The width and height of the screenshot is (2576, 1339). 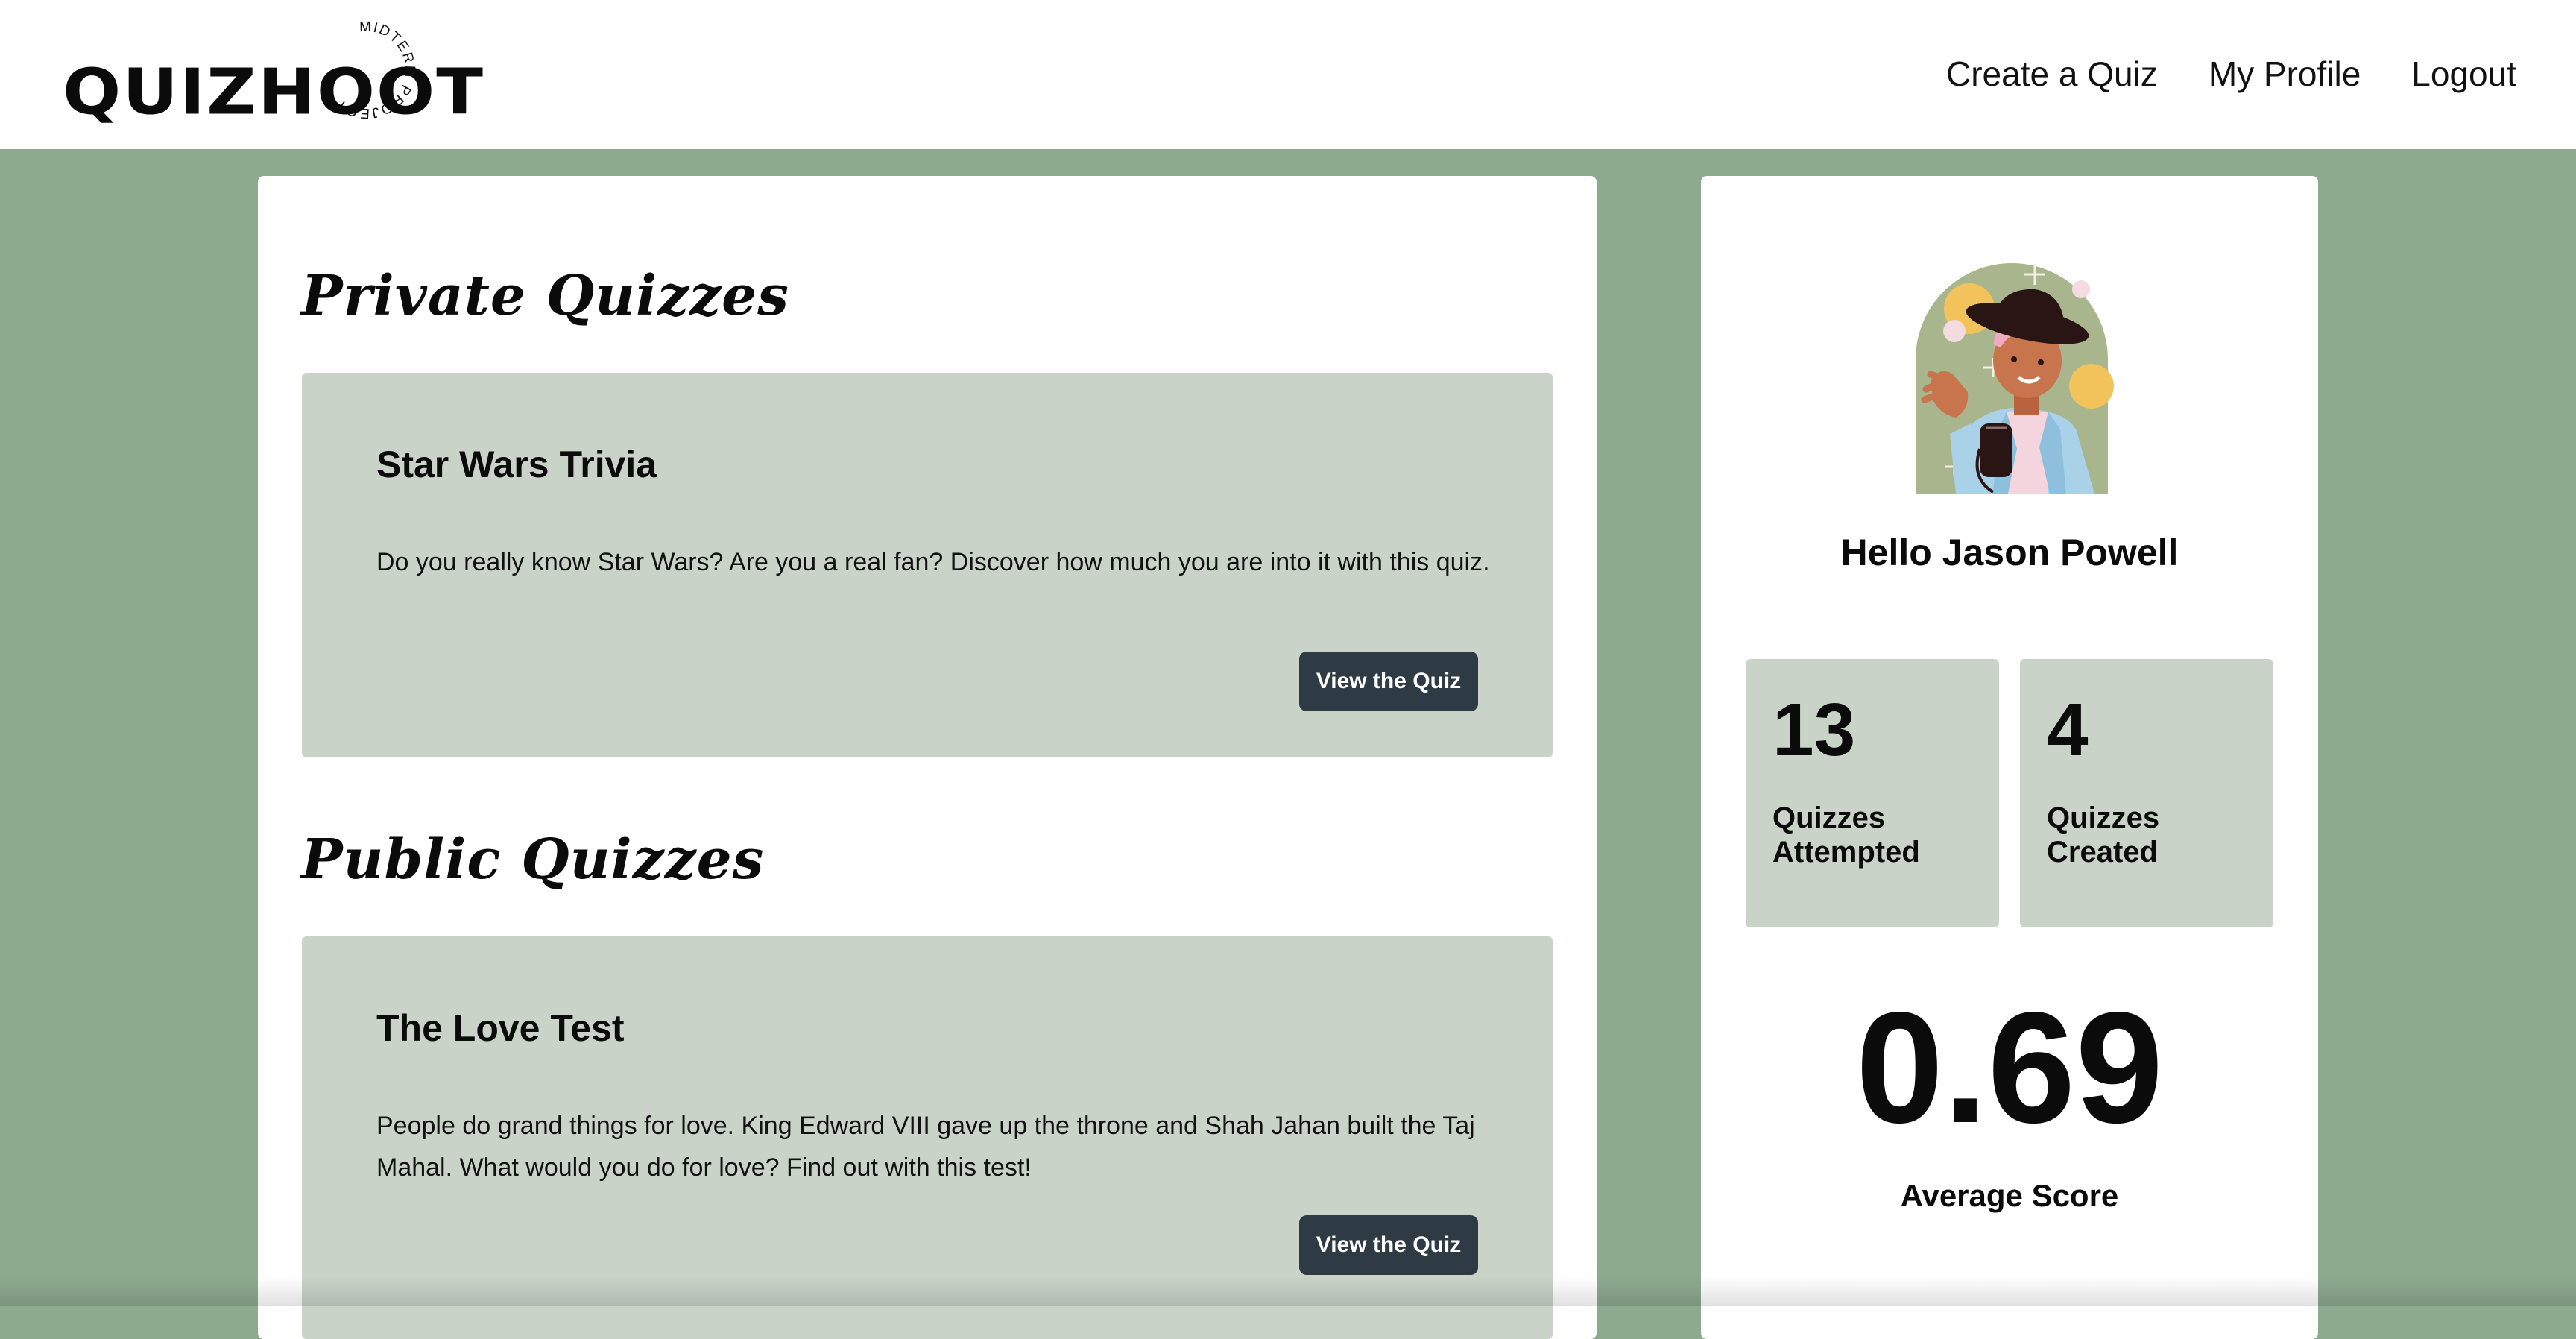 I want to click on greeting: Hello Jason Powell, so click(x=2009, y=552).